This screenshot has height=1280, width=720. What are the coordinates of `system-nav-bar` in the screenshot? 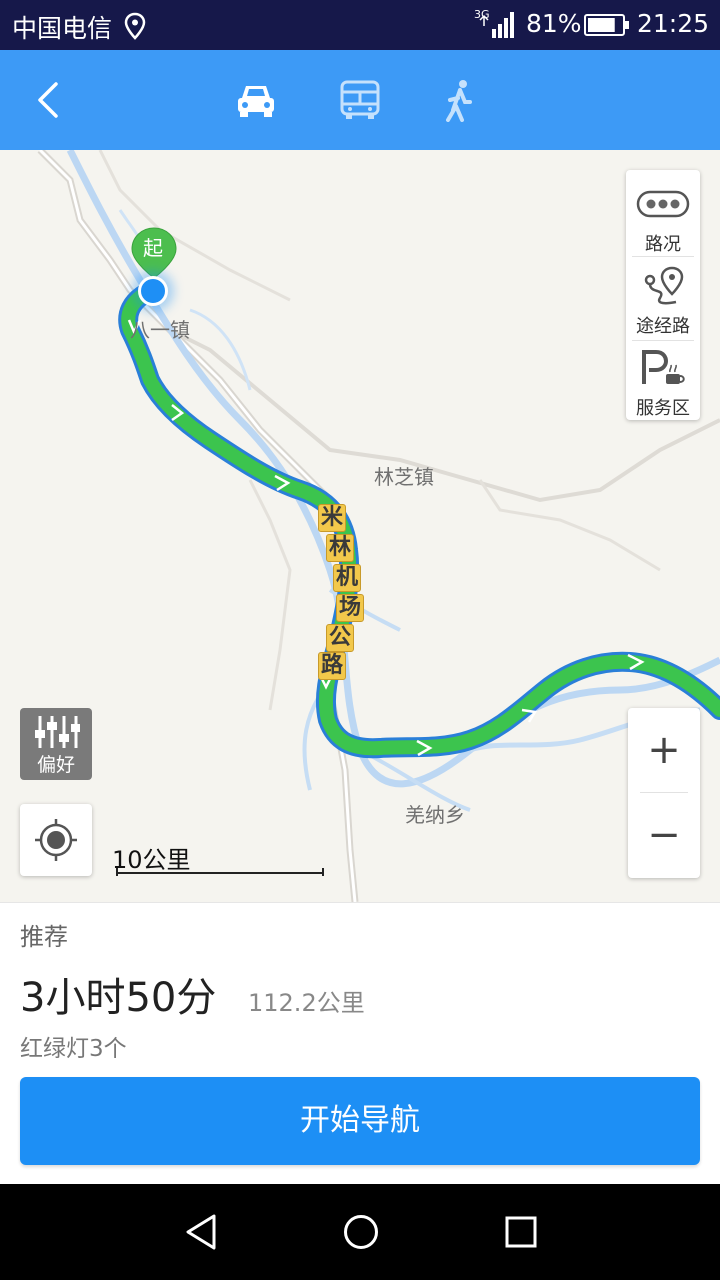 It's located at (360, 1232).